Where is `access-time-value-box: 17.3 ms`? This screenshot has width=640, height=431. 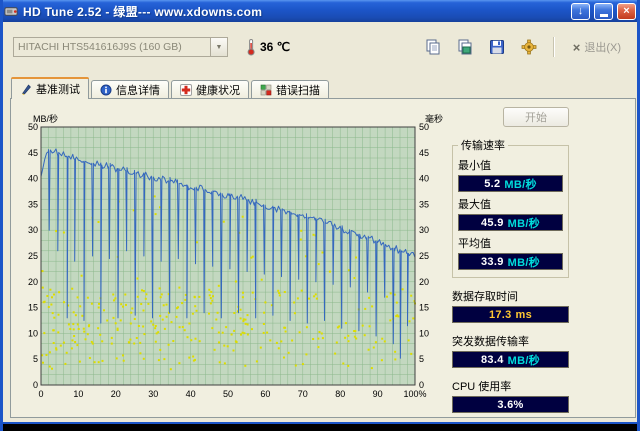
access-time-value-box: 17.3 ms is located at coordinates (510, 314).